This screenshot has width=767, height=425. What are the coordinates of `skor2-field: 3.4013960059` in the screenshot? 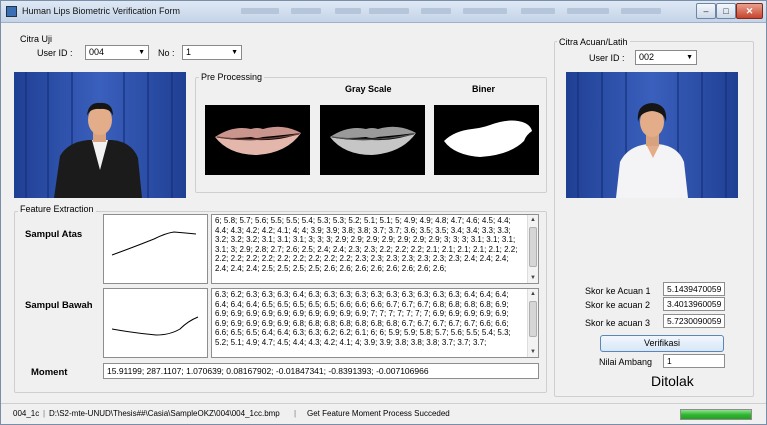 It's located at (694, 304).